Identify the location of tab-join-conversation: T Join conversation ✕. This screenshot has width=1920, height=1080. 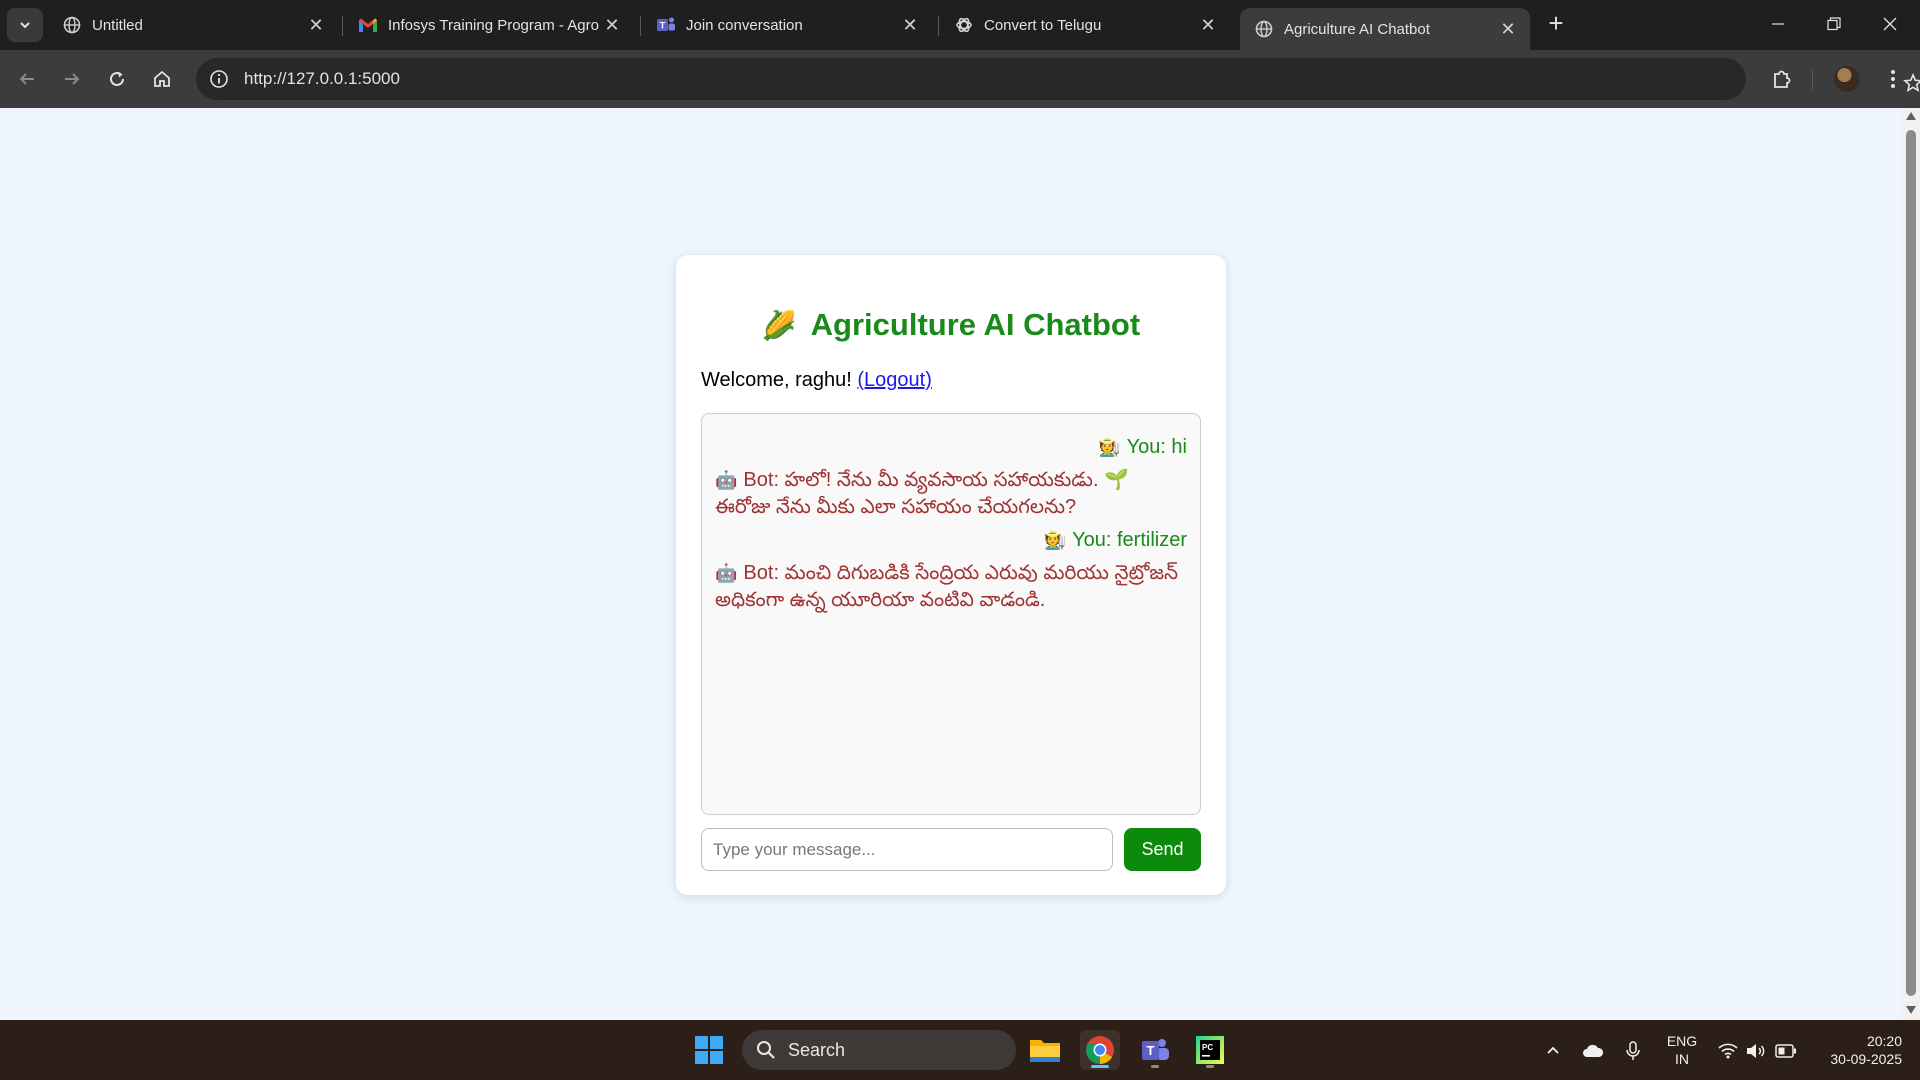
(787, 25).